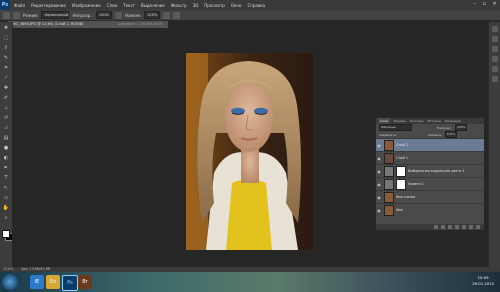 The height and width of the screenshot is (292, 500). I want to click on clock: 10:09 29.01.2015, so click(483, 281).